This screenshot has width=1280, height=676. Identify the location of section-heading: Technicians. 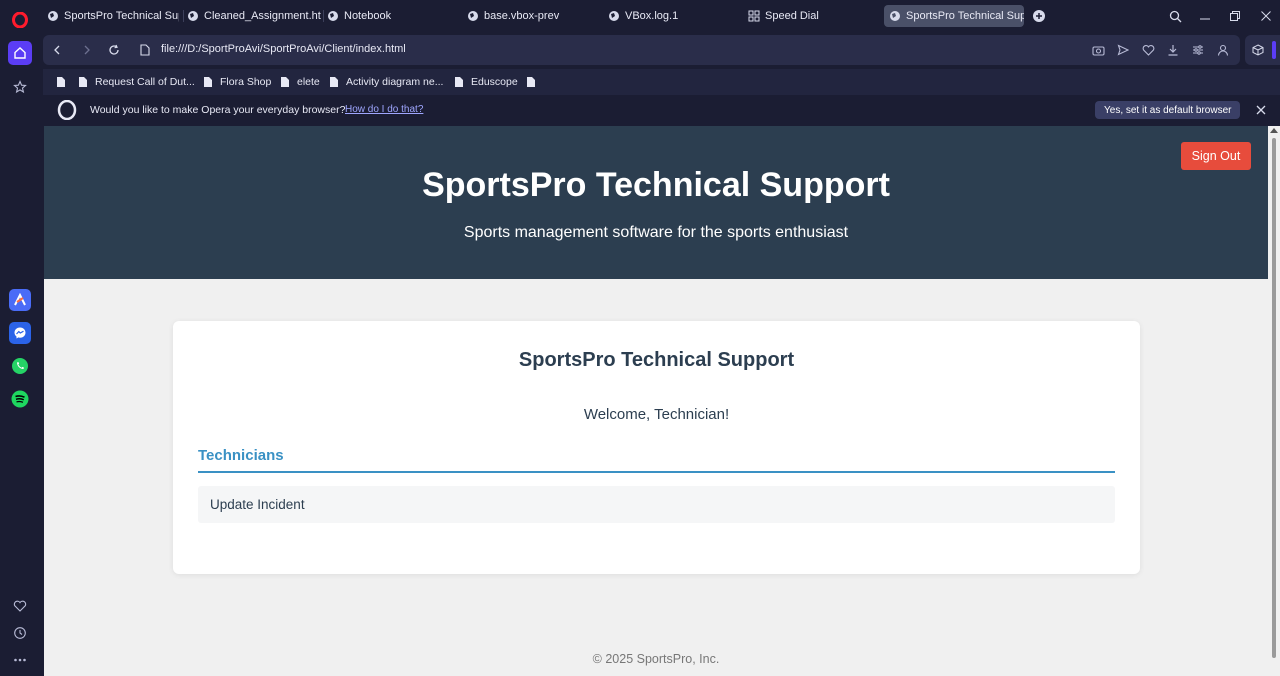
(241, 455).